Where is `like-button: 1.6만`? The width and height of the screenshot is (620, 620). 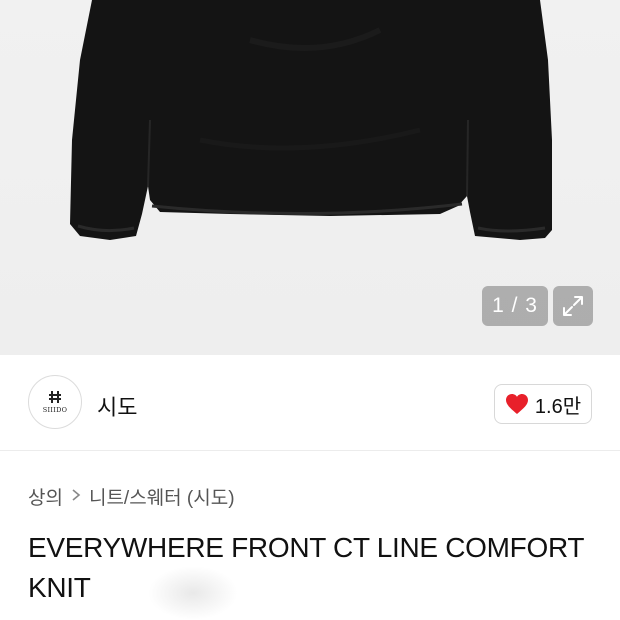 like-button: 1.6만 is located at coordinates (543, 404).